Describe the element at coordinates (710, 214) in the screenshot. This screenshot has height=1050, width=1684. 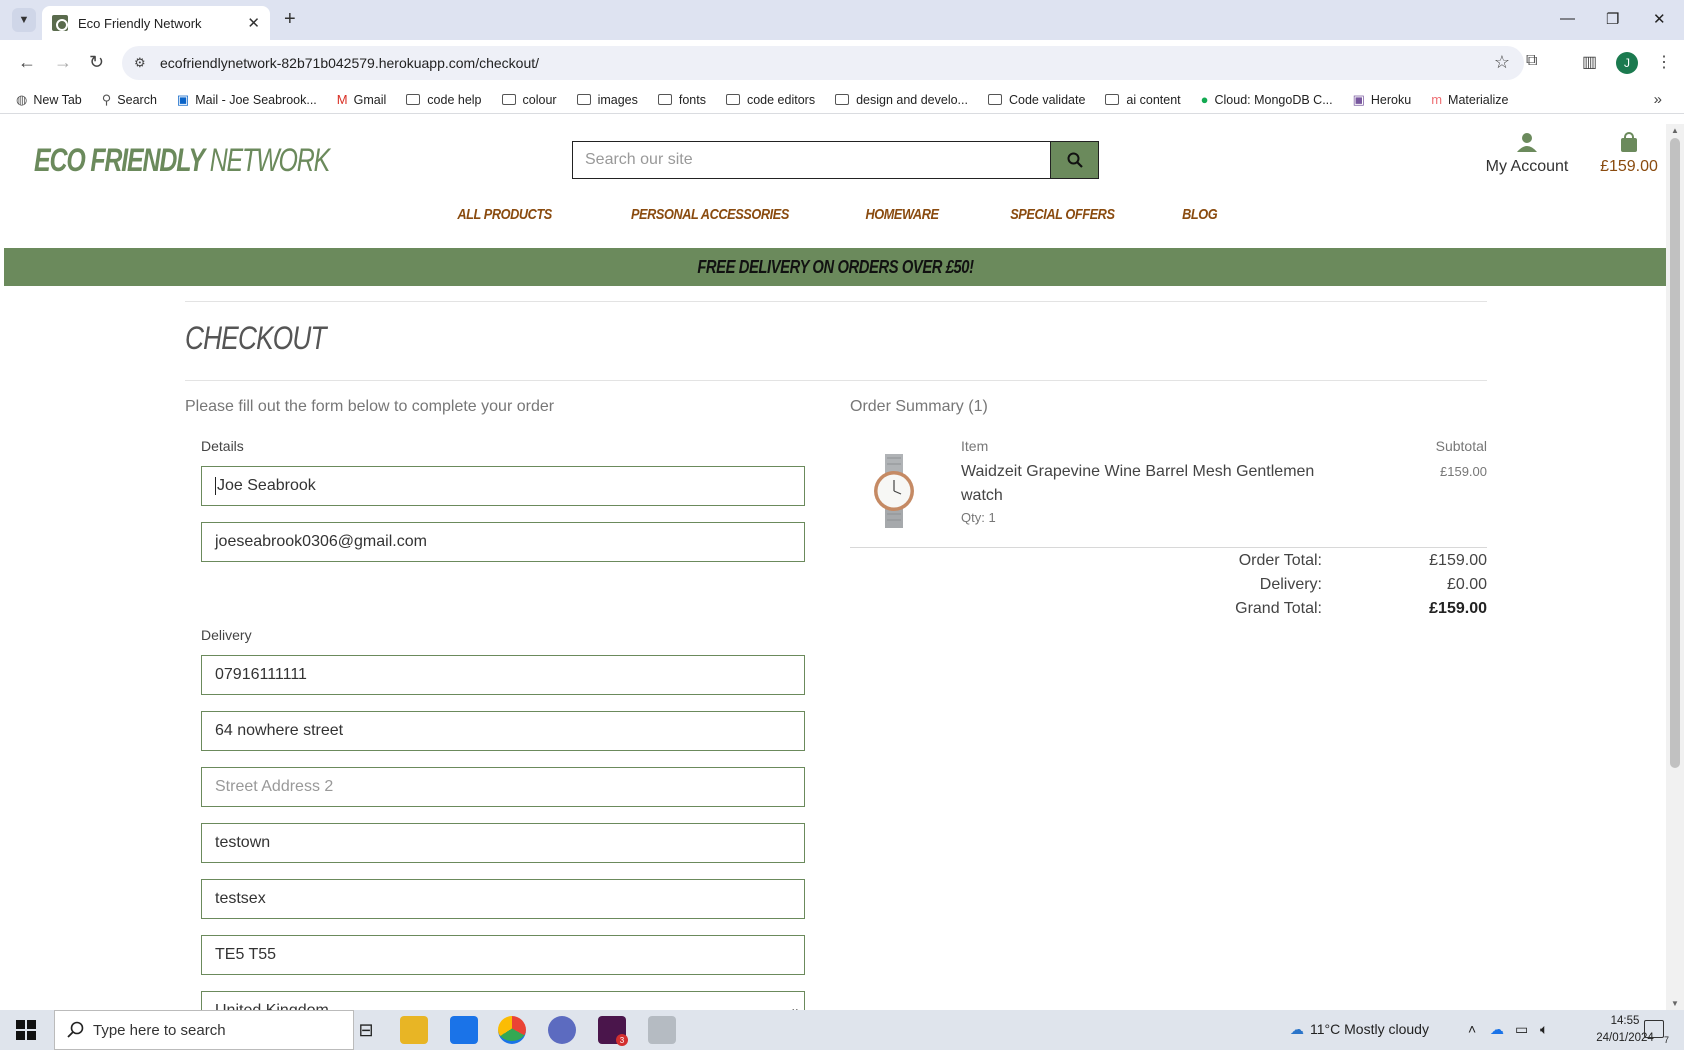
I see `nav-personal-accessories: PERSONAL ACCESSORIES` at that location.